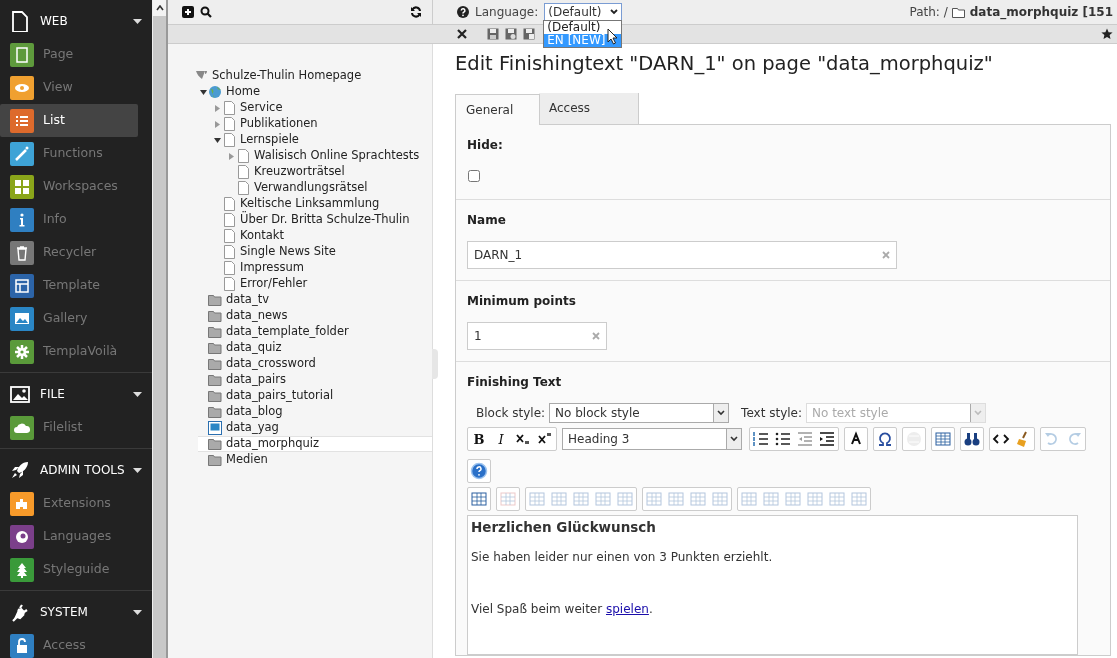 This screenshot has width=1117, height=658. Describe the element at coordinates (479, 439) in the screenshot. I see `format-button: B` at that location.